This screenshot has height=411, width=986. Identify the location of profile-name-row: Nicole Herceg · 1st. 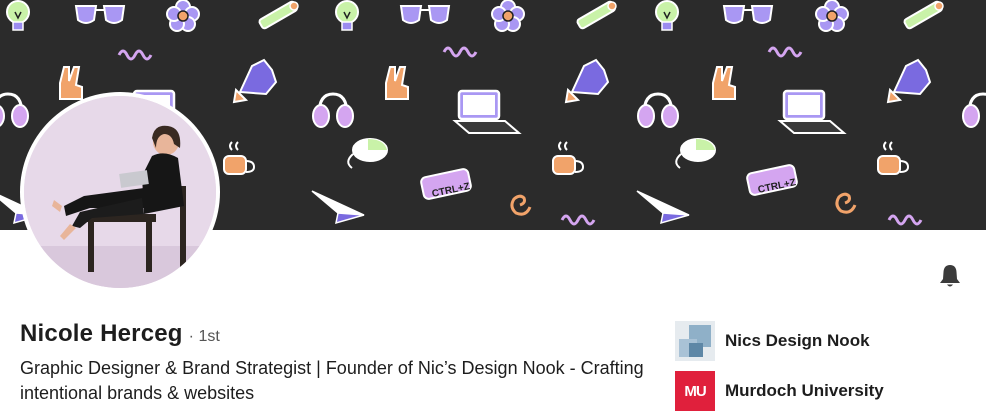
(120, 334).